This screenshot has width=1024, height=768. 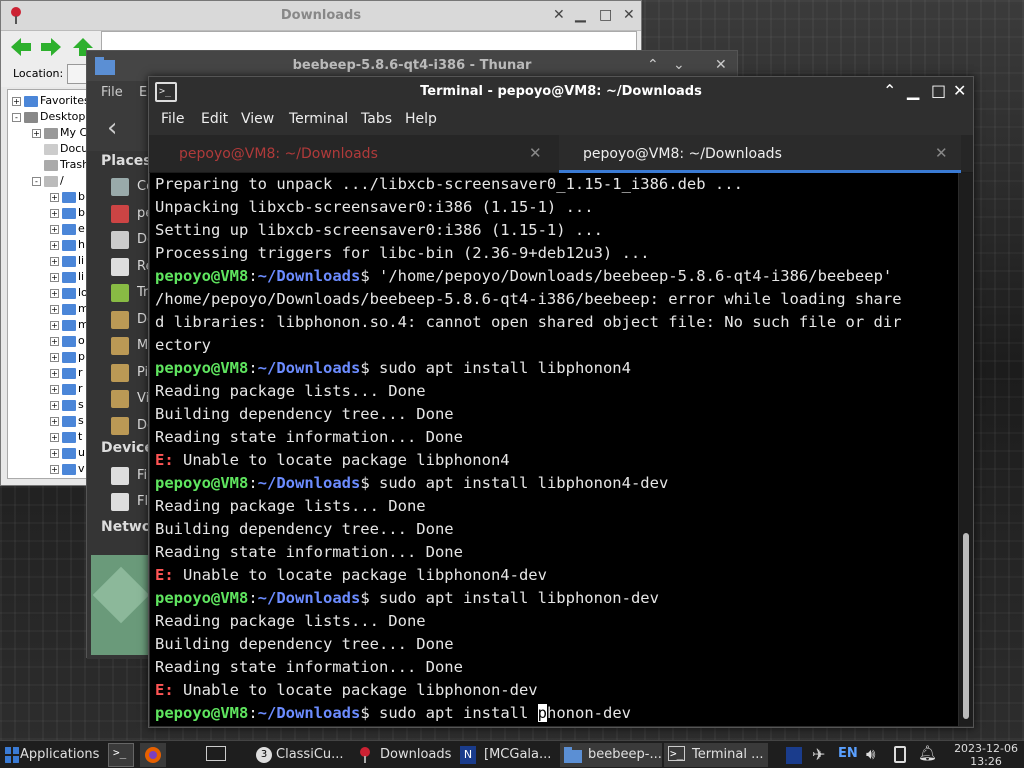 What do you see at coordinates (351, 154) in the screenshot?
I see `tab-inactive: pepoyo@VM8: ~/Downloads ✕` at bounding box center [351, 154].